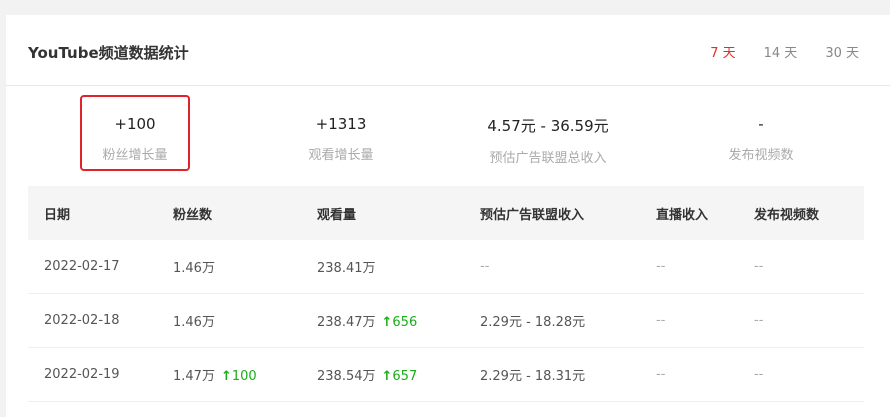 The image size is (890, 417). Describe the element at coordinates (341, 155) in the screenshot. I see `stat-label: 观看增长量` at that location.